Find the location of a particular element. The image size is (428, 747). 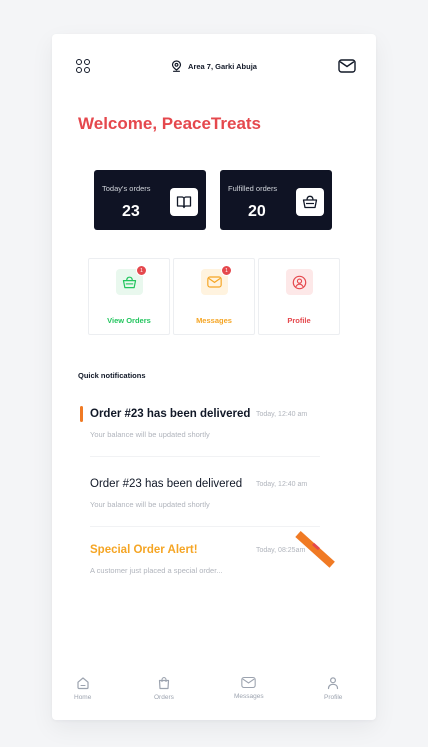

stat-label: Fulfilled orders is located at coordinates (253, 188).